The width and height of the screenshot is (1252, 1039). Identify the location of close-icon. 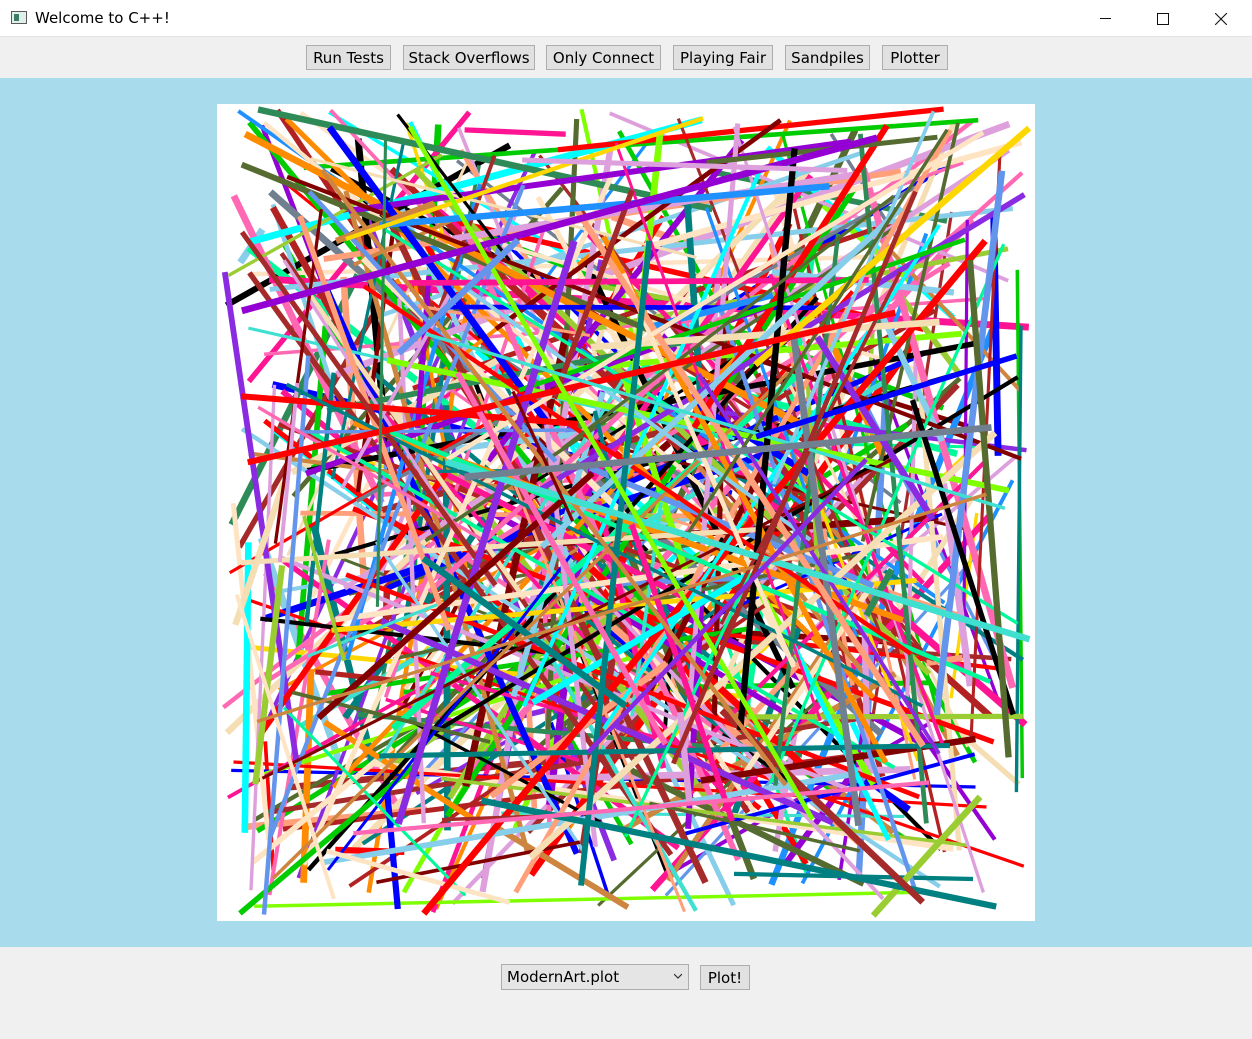
(1221, 18).